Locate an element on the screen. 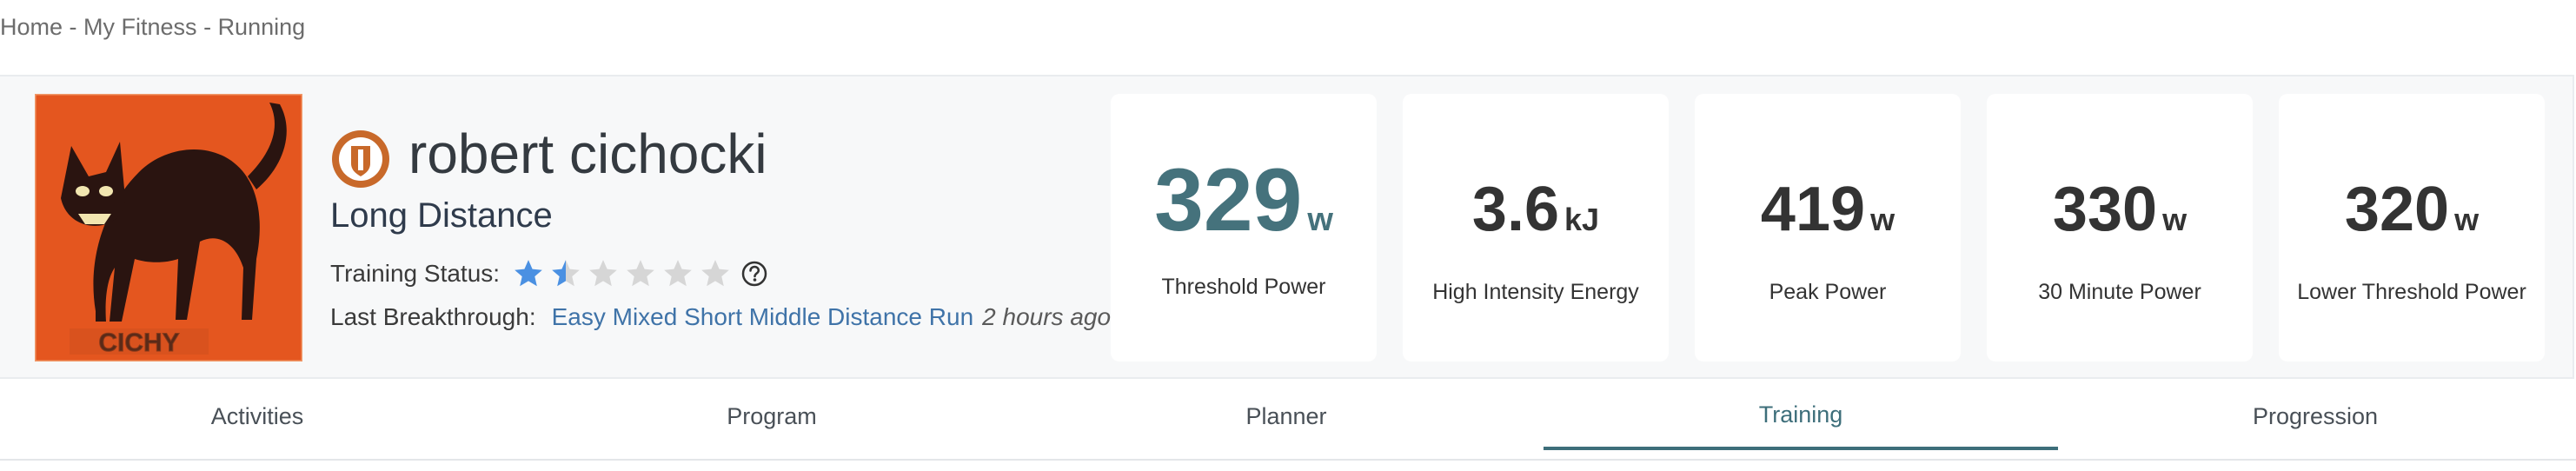 This screenshot has height=471, width=2576. metric-unit: kJ is located at coordinates (1582, 219).